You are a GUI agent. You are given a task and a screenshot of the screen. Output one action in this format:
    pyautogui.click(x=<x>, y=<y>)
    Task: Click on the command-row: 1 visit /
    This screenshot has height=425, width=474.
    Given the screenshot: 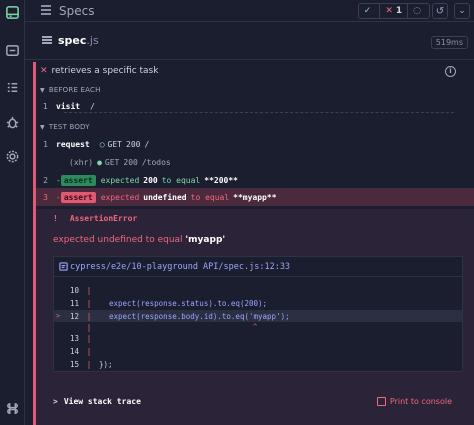 What is the action you would take?
    pyautogui.click(x=255, y=106)
    